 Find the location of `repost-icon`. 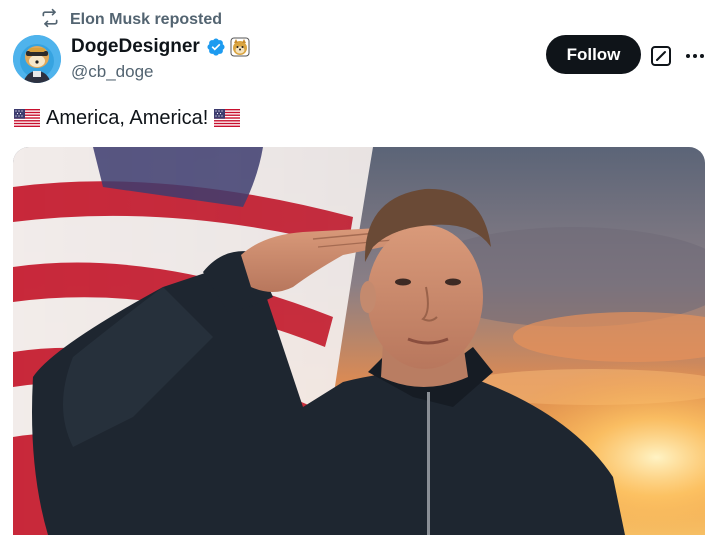

repost-icon is located at coordinates (50, 20).